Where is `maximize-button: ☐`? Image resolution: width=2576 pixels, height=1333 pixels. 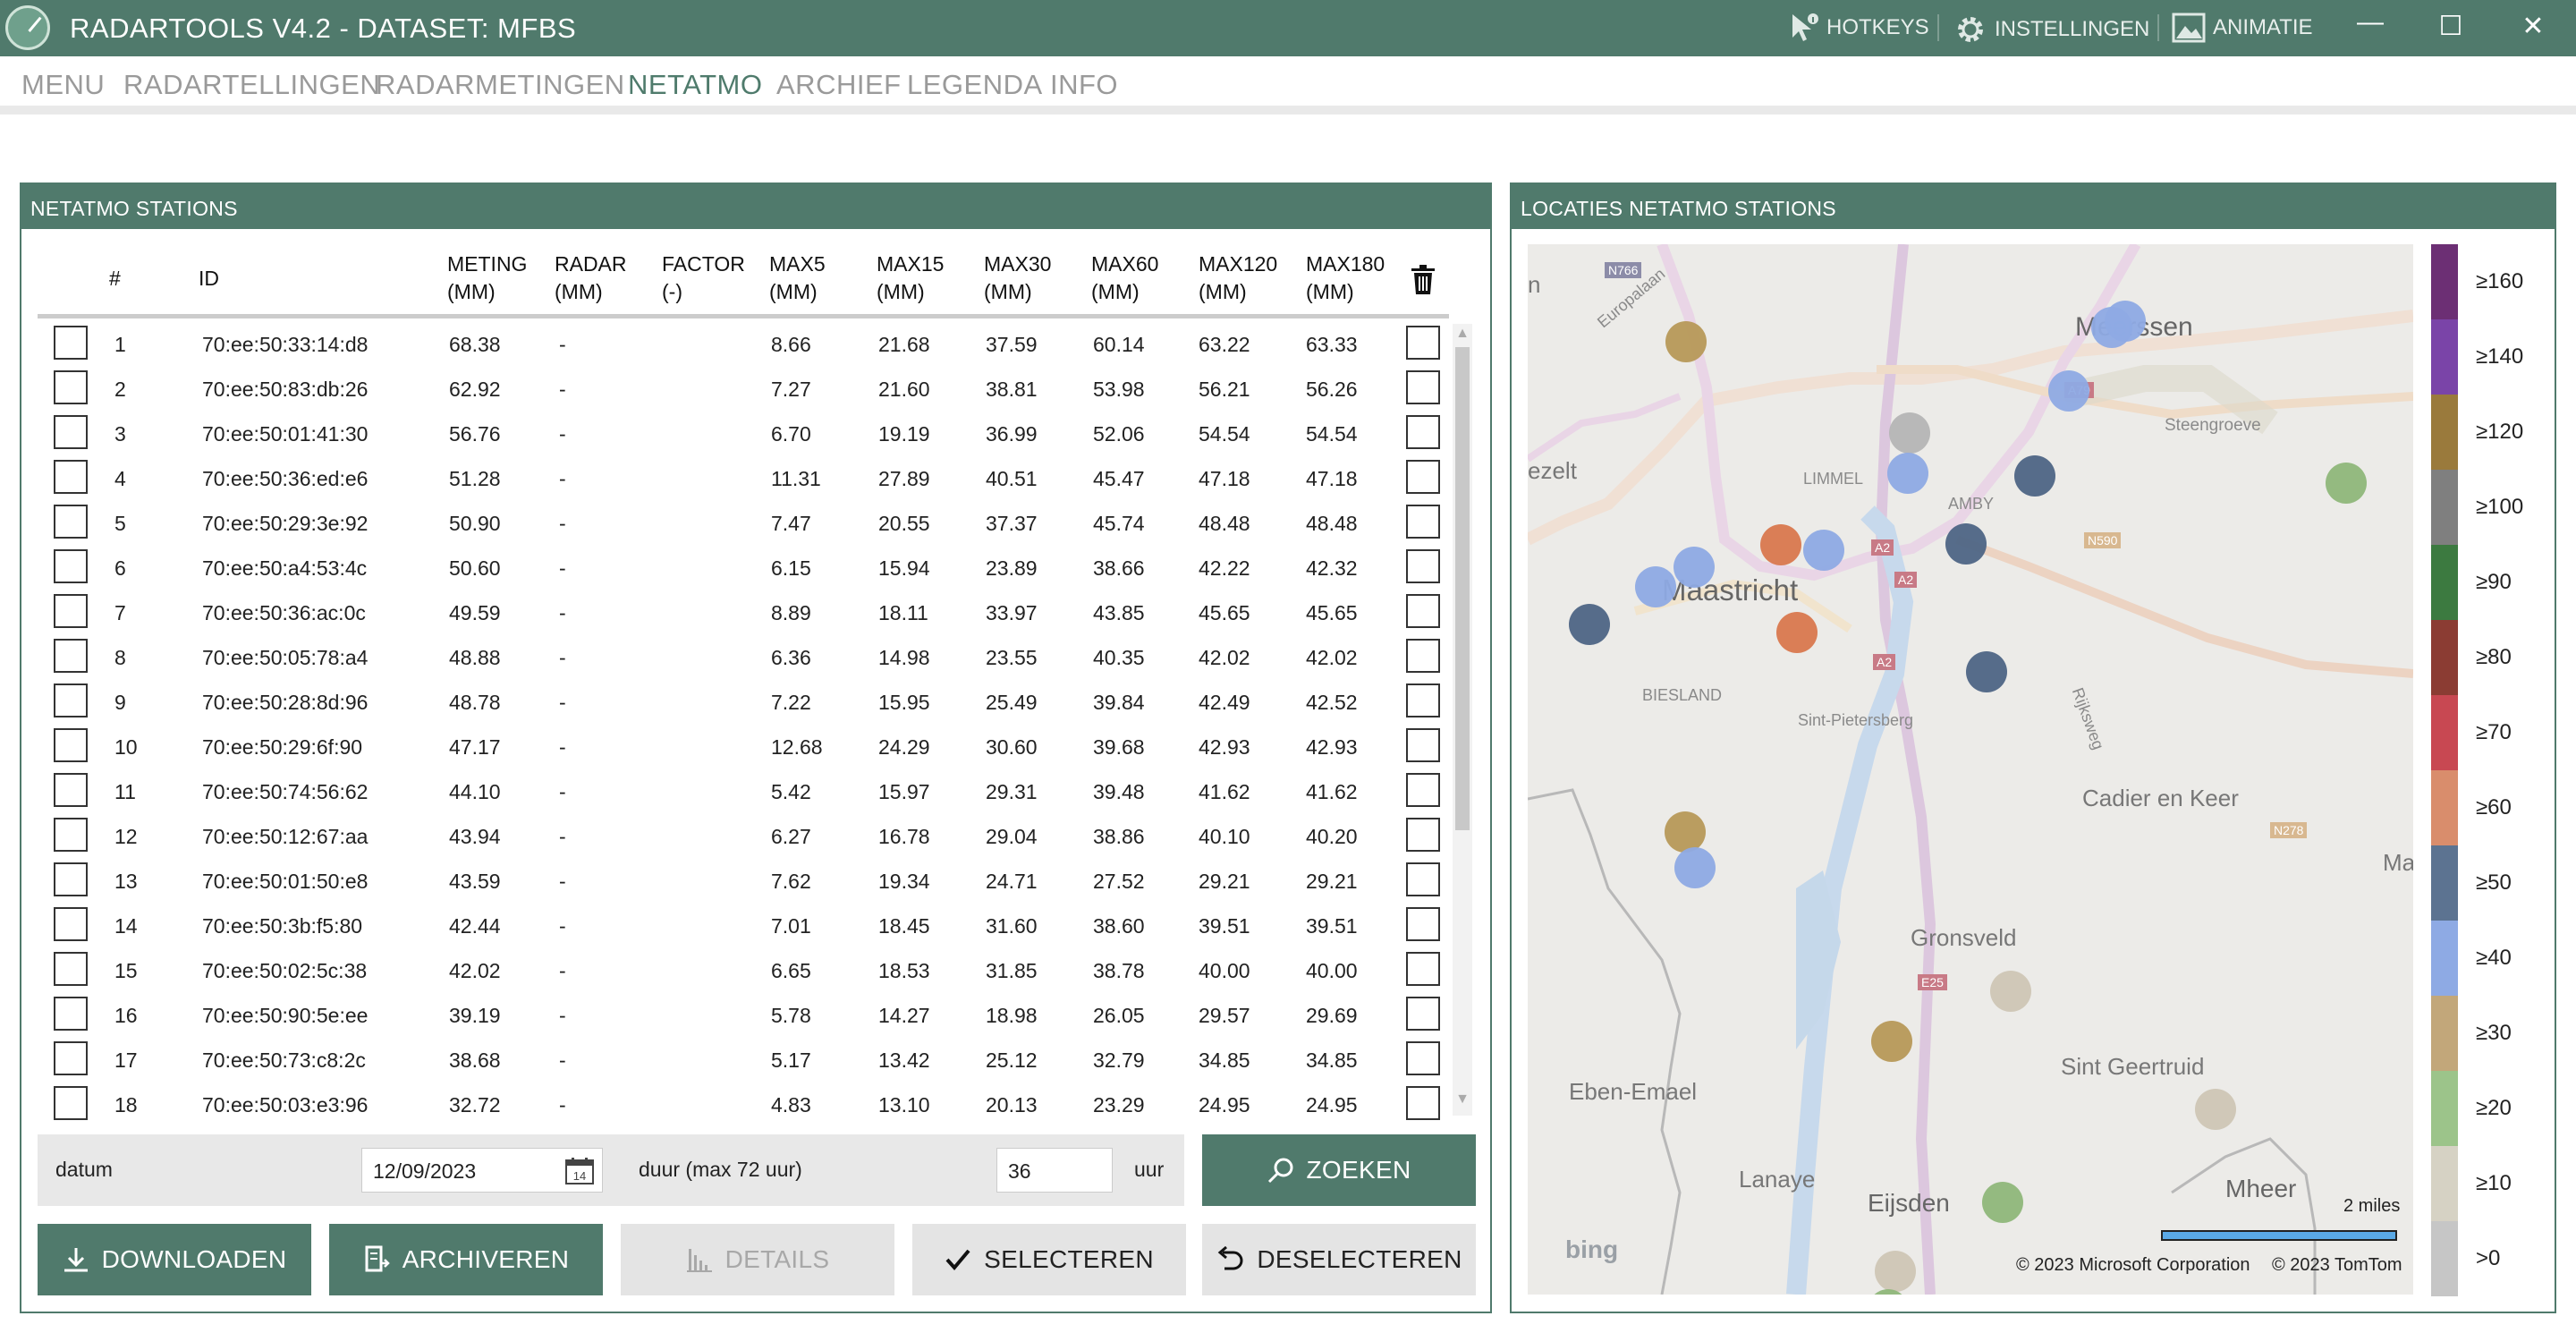
maximize-button: ☐ is located at coordinates (2451, 26).